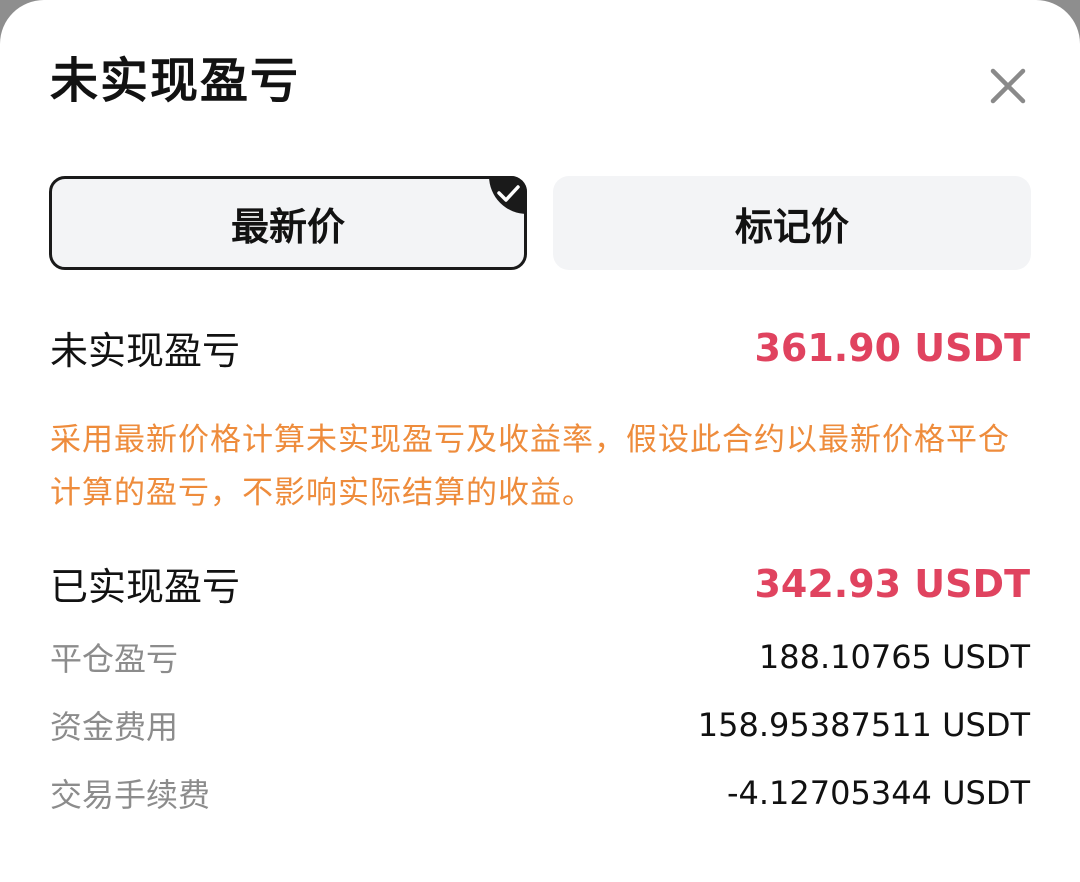 This screenshot has height=882, width=1080. I want to click on close-icon, so click(1008, 86).